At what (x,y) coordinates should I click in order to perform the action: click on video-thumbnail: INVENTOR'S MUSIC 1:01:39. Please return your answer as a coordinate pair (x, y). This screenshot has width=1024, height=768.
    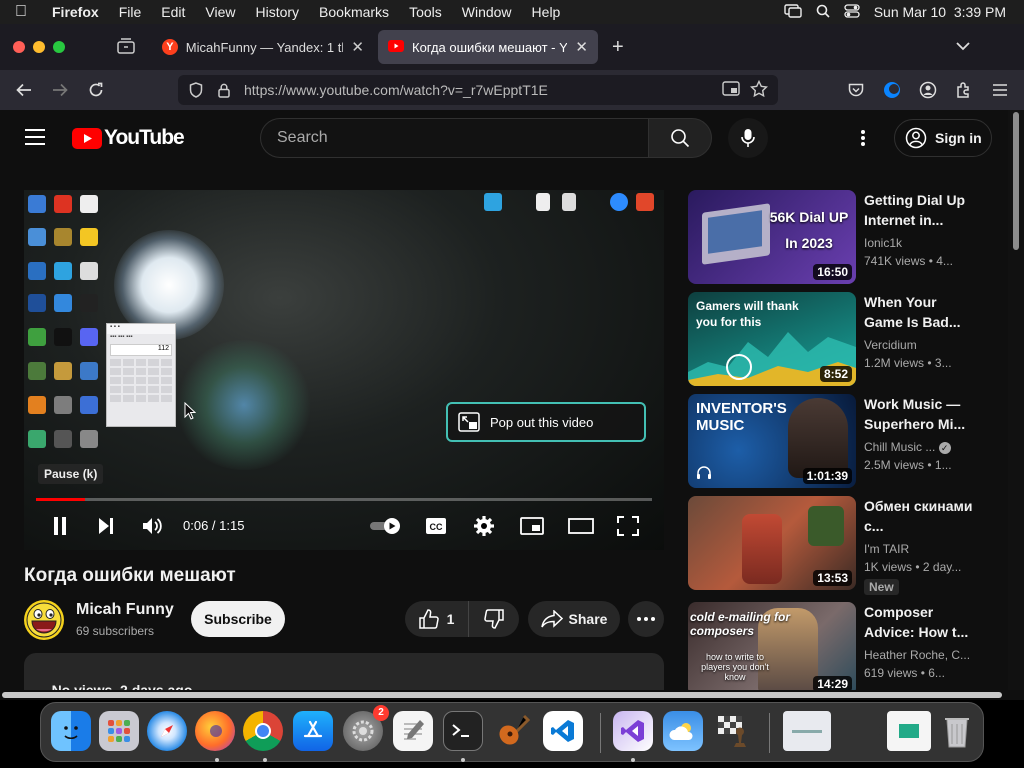
    Looking at the image, I should click on (772, 441).